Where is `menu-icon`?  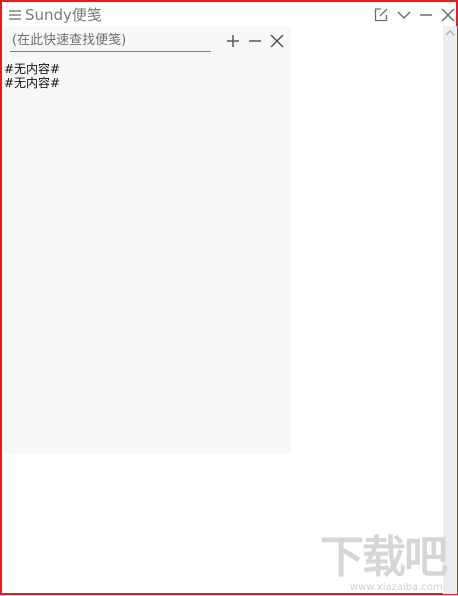
menu-icon is located at coordinates (15, 15).